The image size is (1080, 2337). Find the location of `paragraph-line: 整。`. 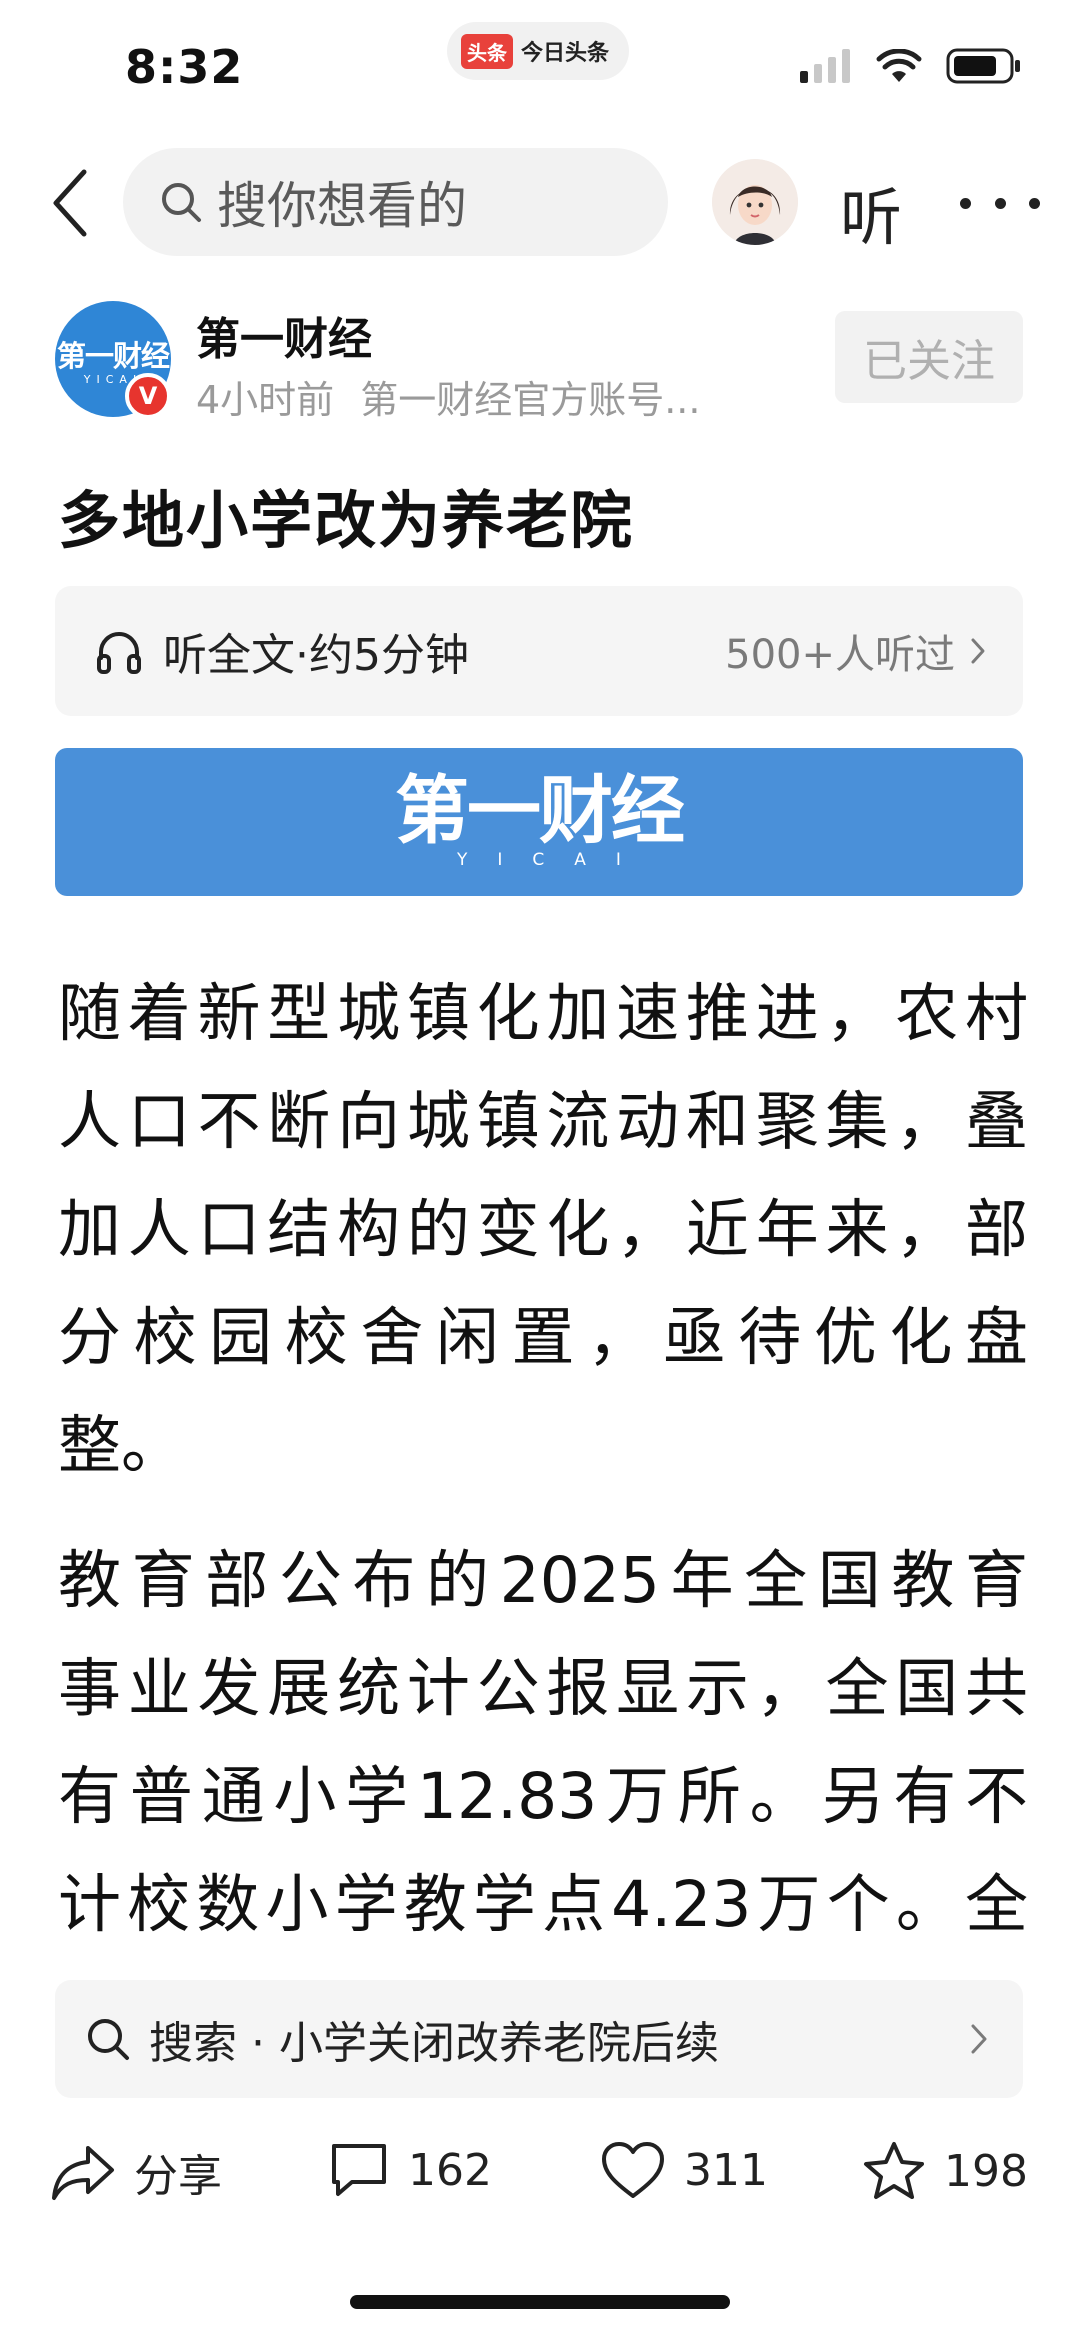

paragraph-line: 整。 is located at coordinates (121, 1445).